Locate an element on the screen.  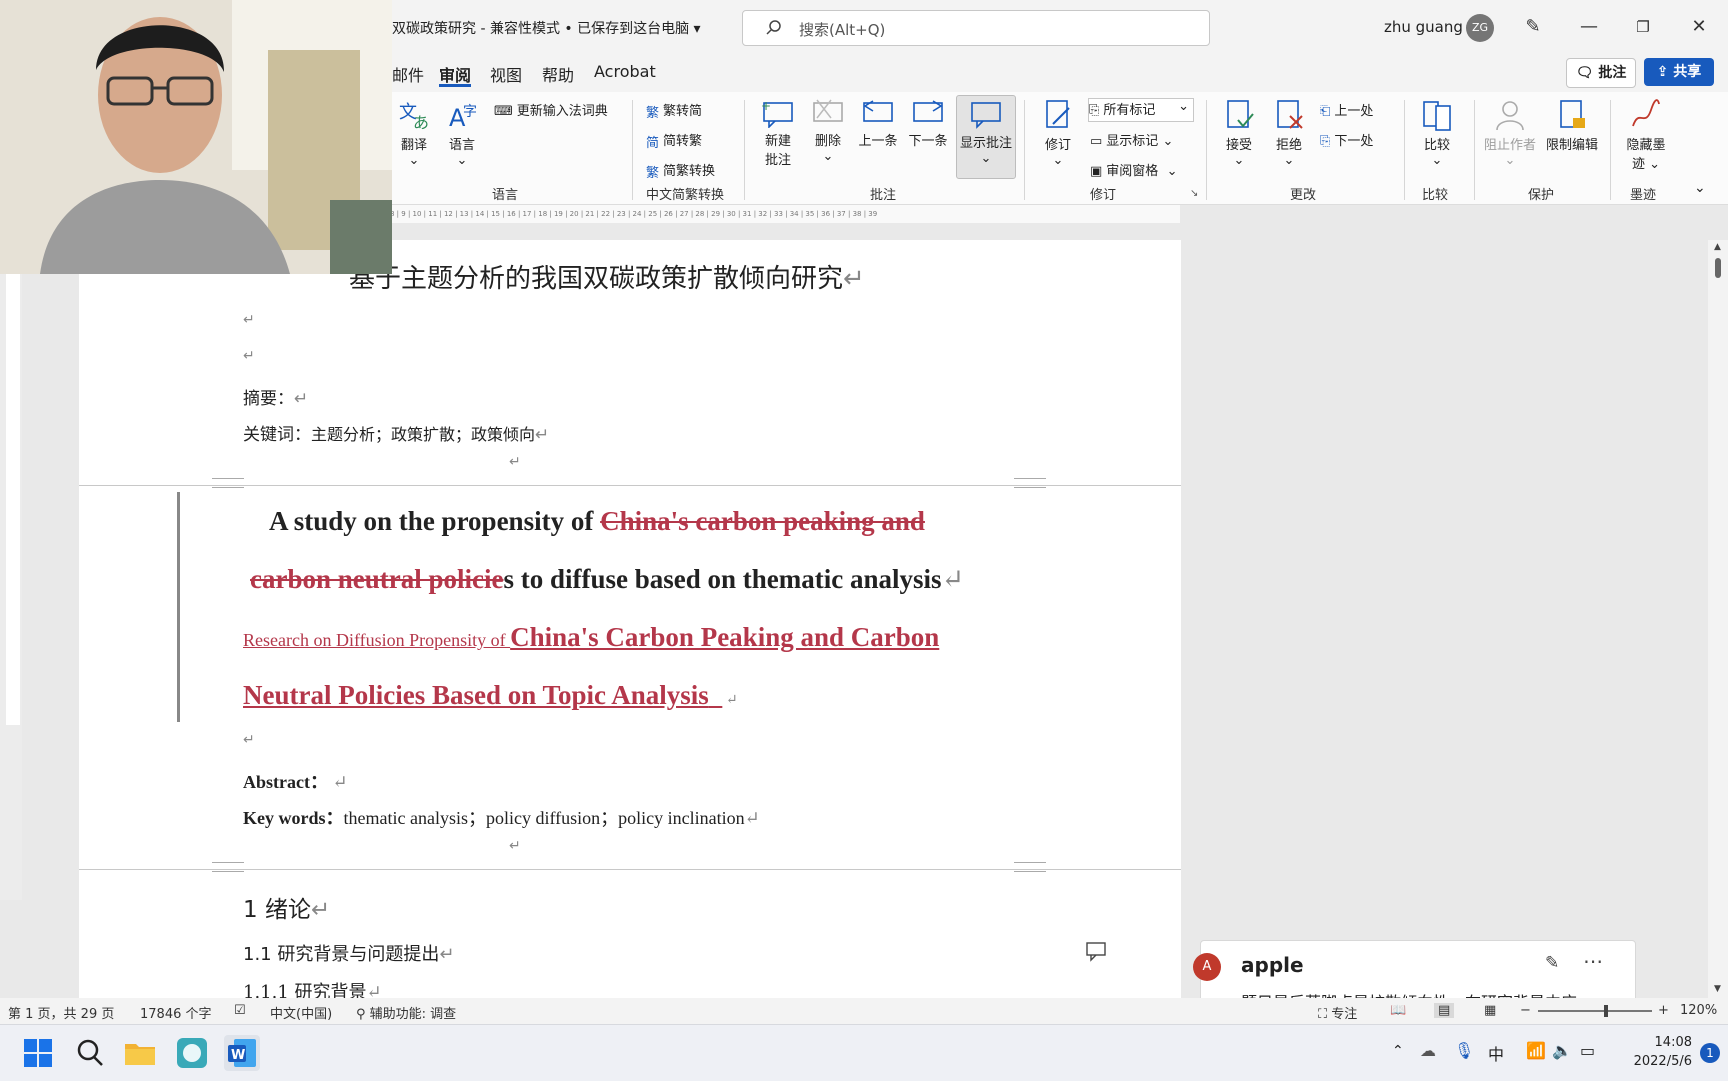
user-name: zhu guang is located at coordinates (1423, 27).